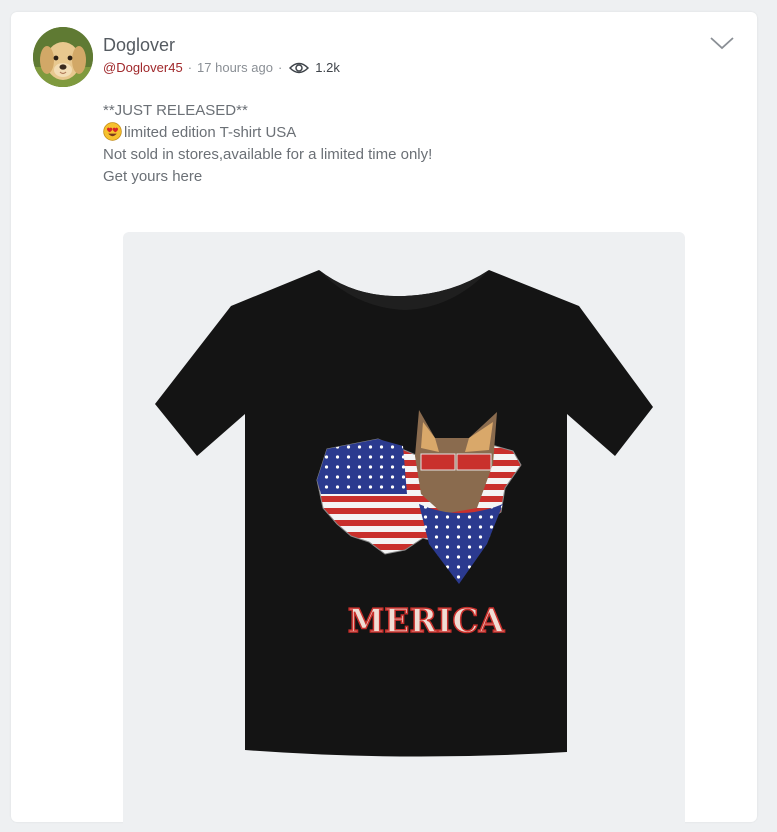 This screenshot has height=832, width=777. I want to click on author-avatar, so click(63, 57).